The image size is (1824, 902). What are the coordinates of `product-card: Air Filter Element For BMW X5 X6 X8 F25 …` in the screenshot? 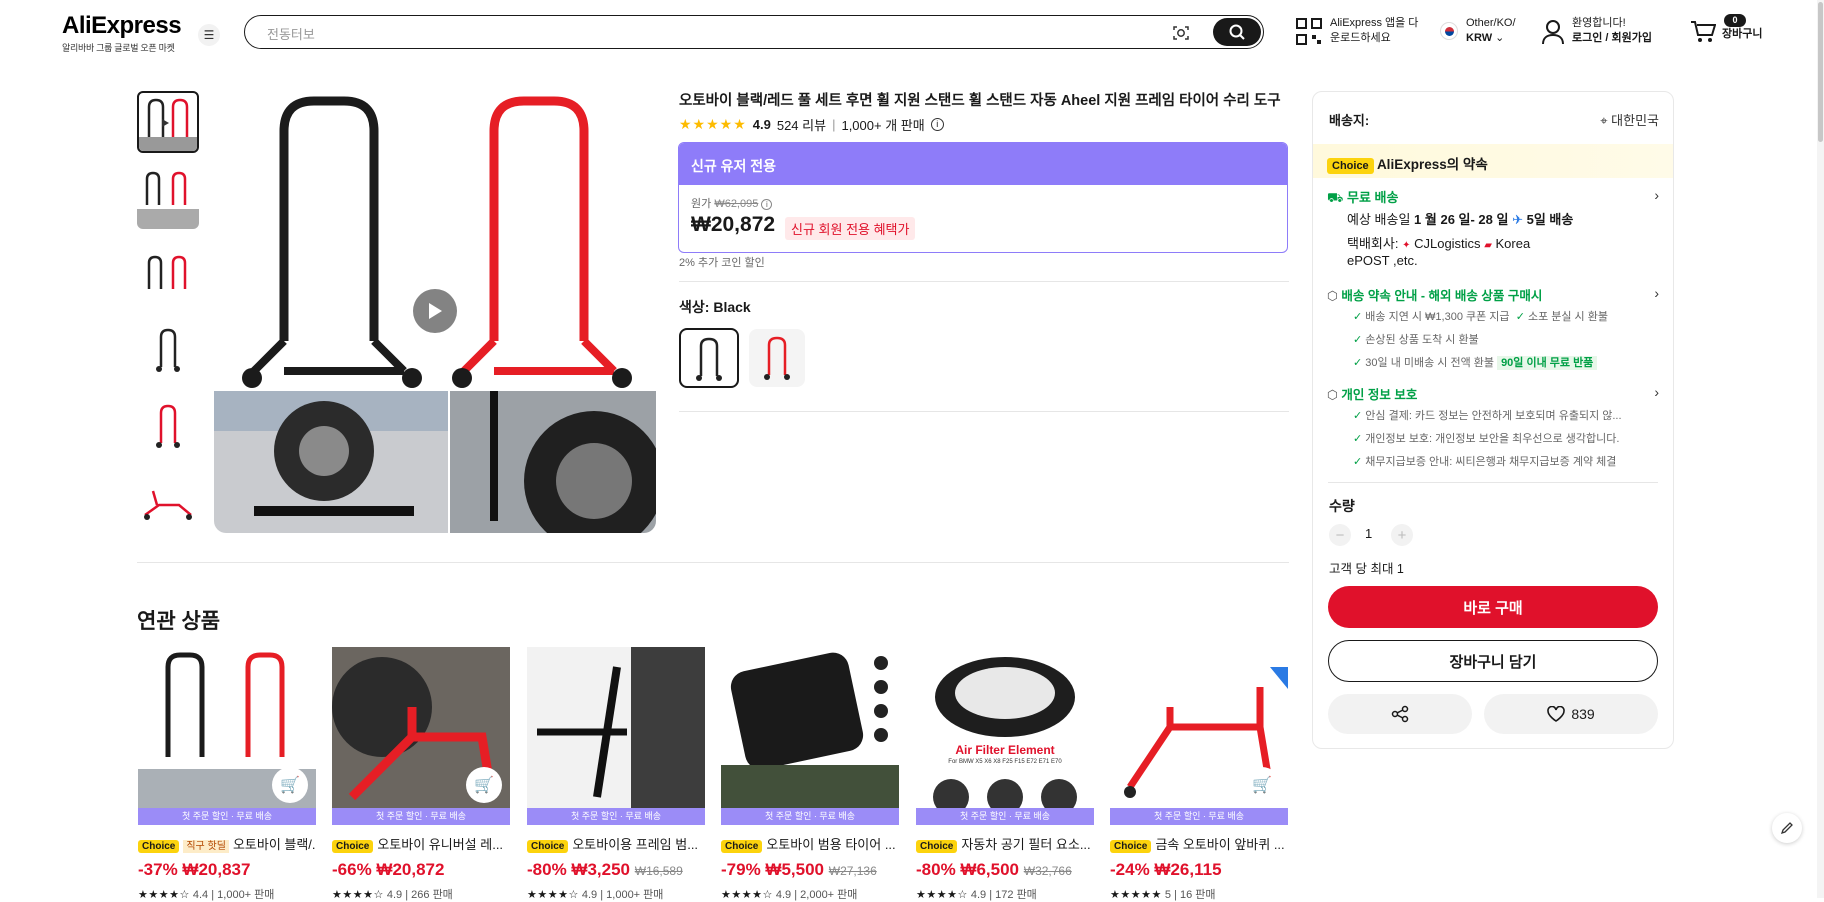 It's located at (1005, 774).